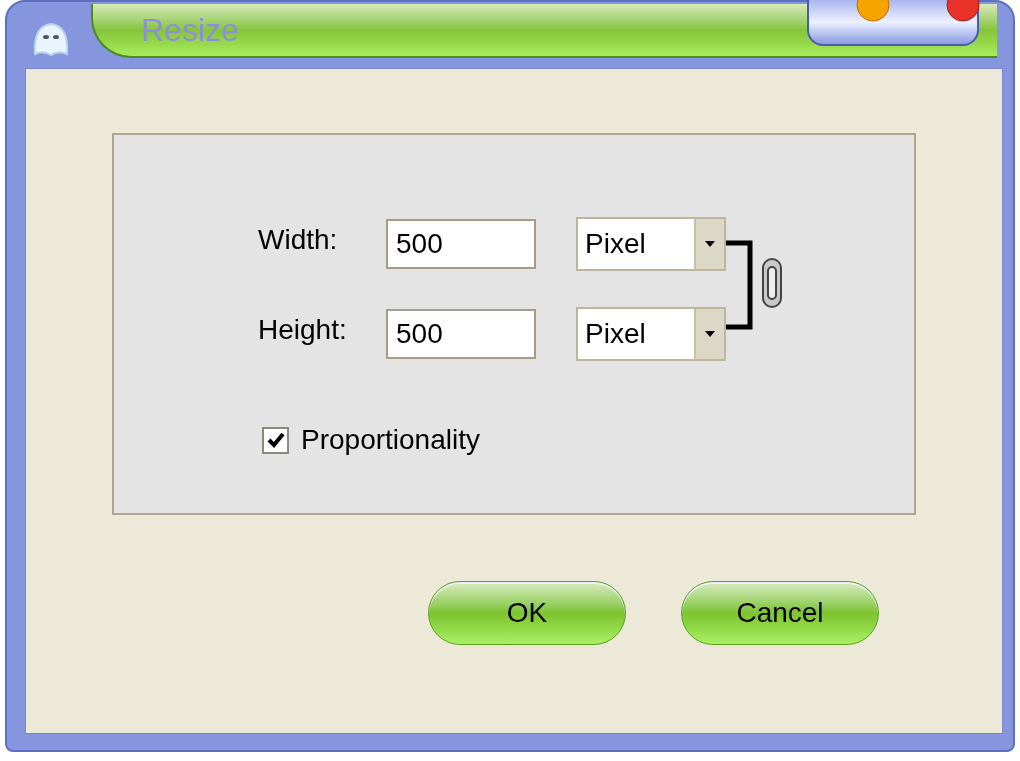 Image resolution: width=1020 pixels, height=761 pixels. Describe the element at coordinates (527, 613) in the screenshot. I see `dialog-button: OK` at that location.